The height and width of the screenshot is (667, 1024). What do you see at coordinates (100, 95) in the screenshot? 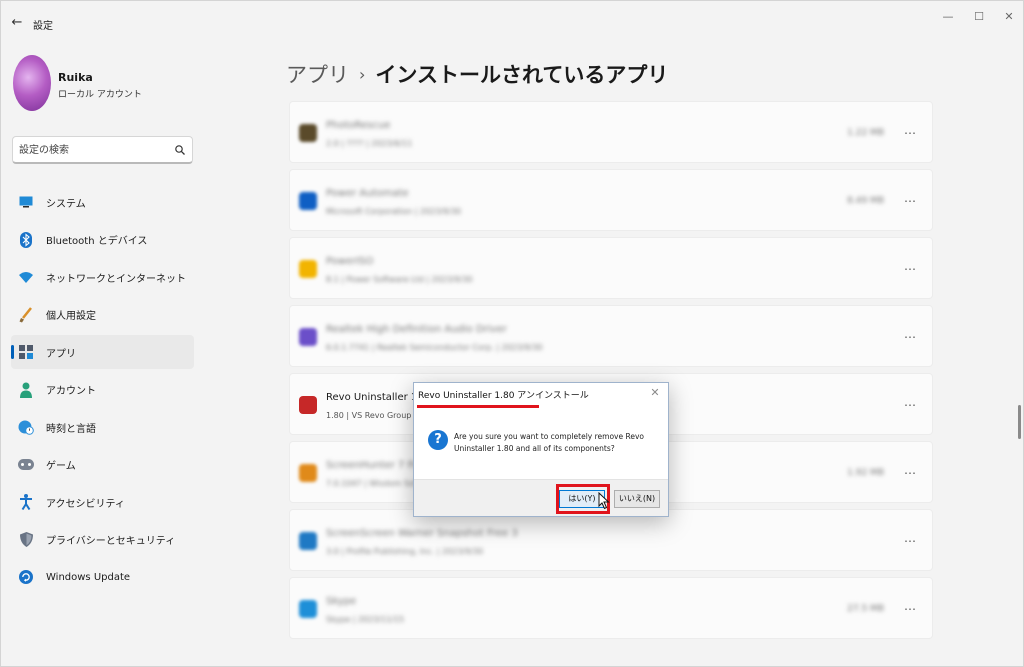
I see `profile-account-type: ローカル アカウント` at bounding box center [100, 95].